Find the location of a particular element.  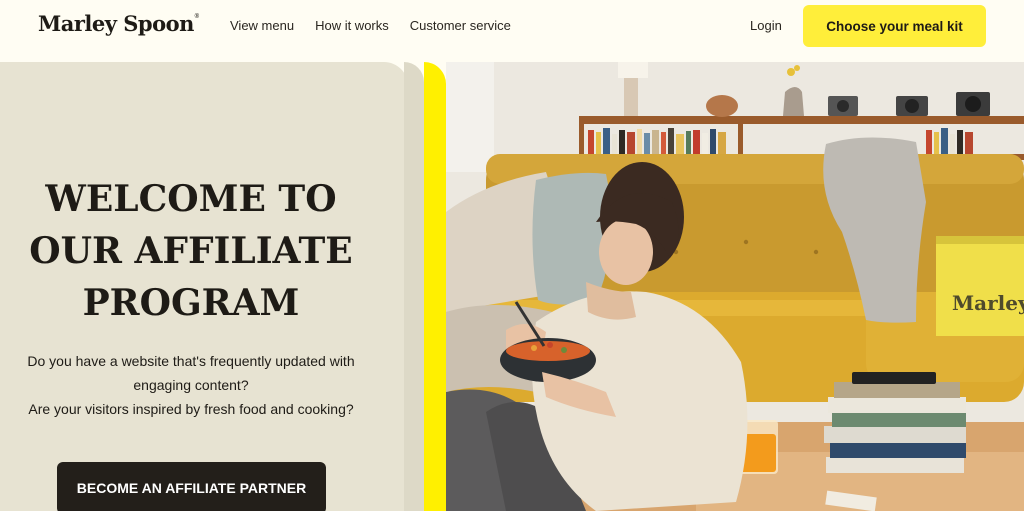

intro-line-2: engaging content? is located at coordinates (191, 385).